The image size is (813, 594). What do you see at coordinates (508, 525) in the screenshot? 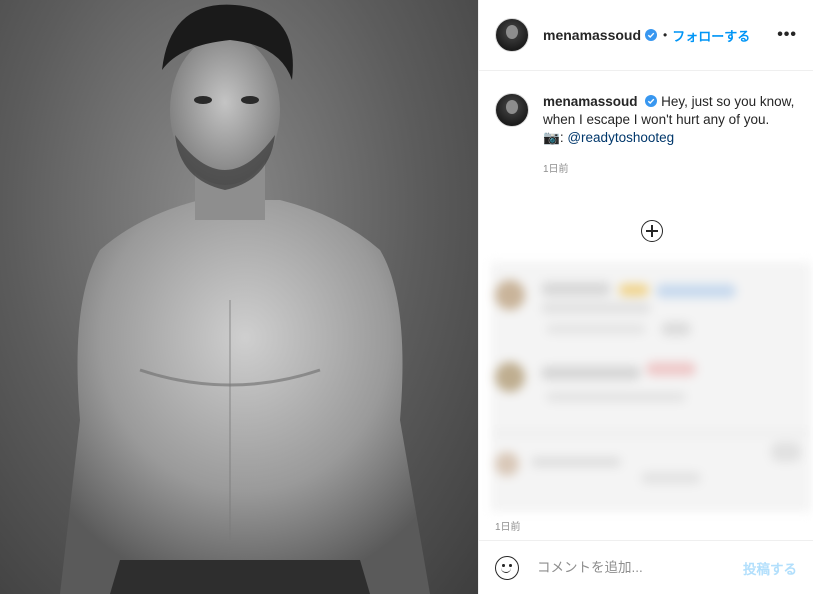
I see `post-timestamp: 1日前` at bounding box center [508, 525].